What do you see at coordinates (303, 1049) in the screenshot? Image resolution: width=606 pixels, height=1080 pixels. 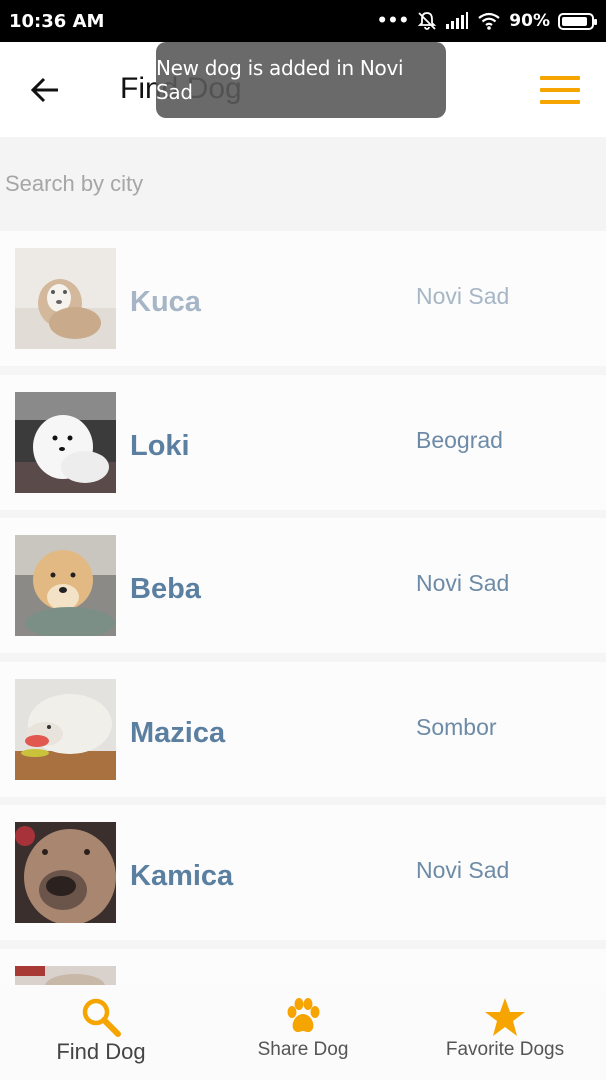 I see `nav-label: Share Dog` at bounding box center [303, 1049].